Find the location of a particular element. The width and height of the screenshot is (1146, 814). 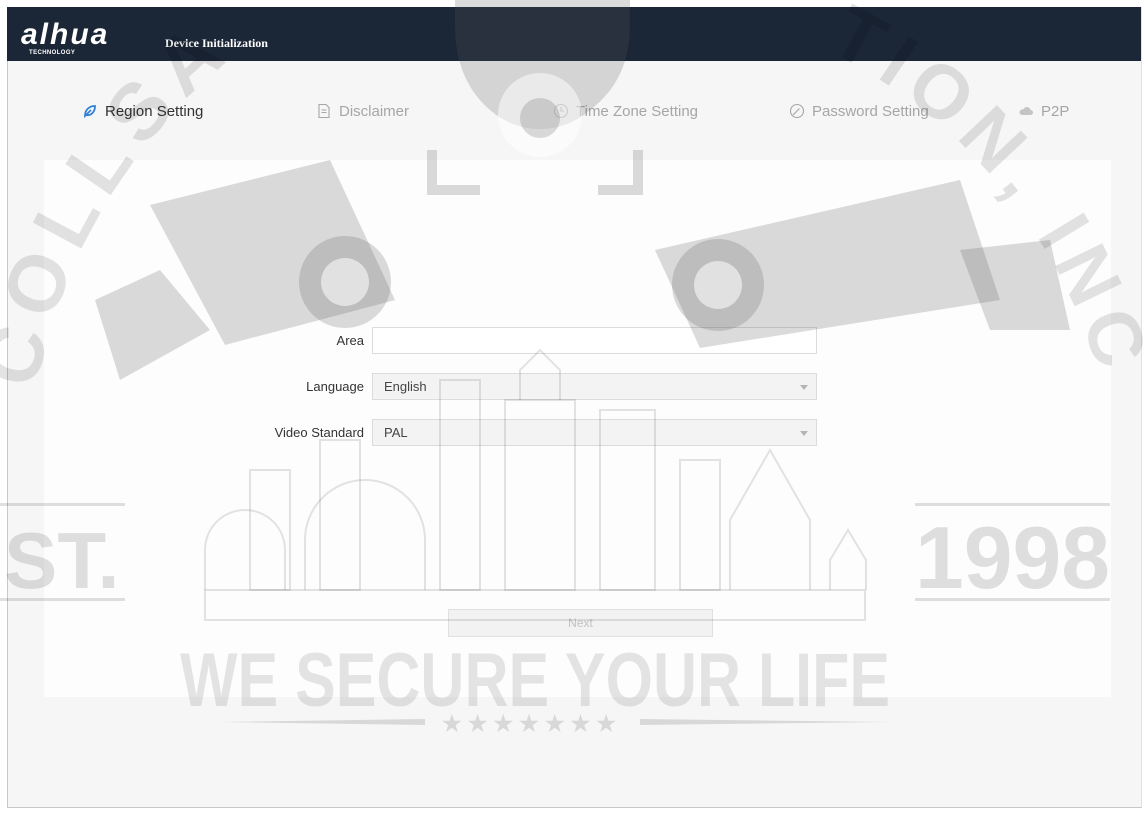

location-icon is located at coordinates (90, 111).